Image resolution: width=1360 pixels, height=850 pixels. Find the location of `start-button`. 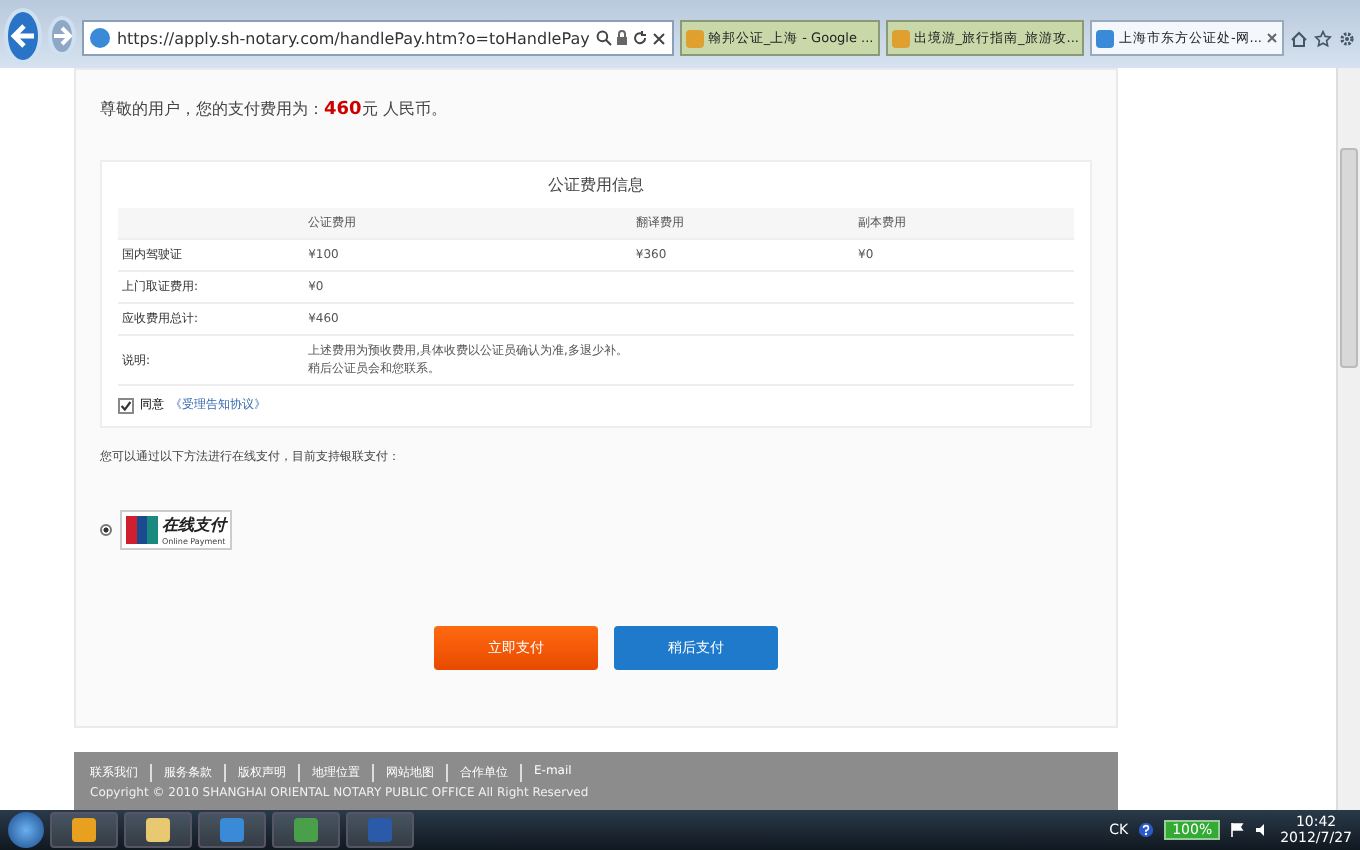

start-button is located at coordinates (26, 830).